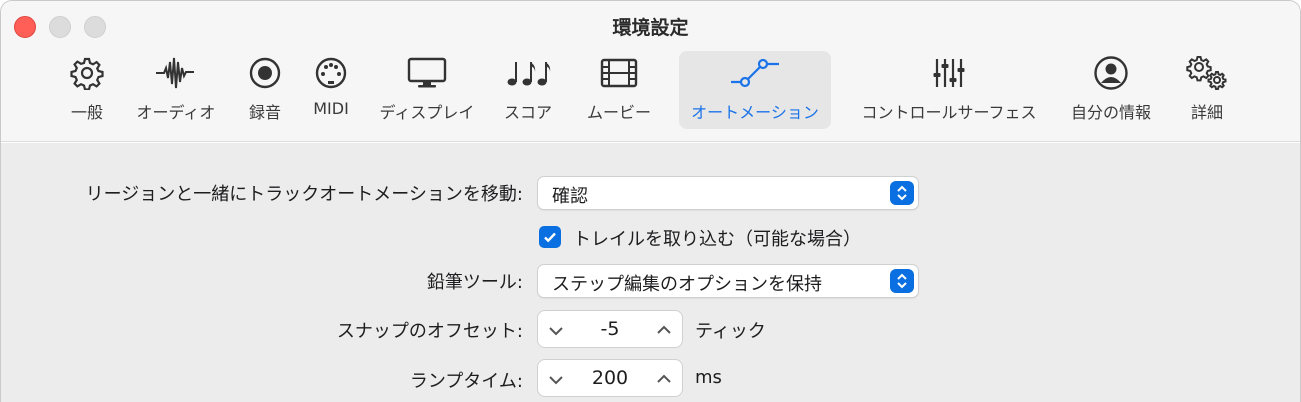  I want to click on pencil-tool-popup: ステップ編集のオプションを保持, so click(728, 281).